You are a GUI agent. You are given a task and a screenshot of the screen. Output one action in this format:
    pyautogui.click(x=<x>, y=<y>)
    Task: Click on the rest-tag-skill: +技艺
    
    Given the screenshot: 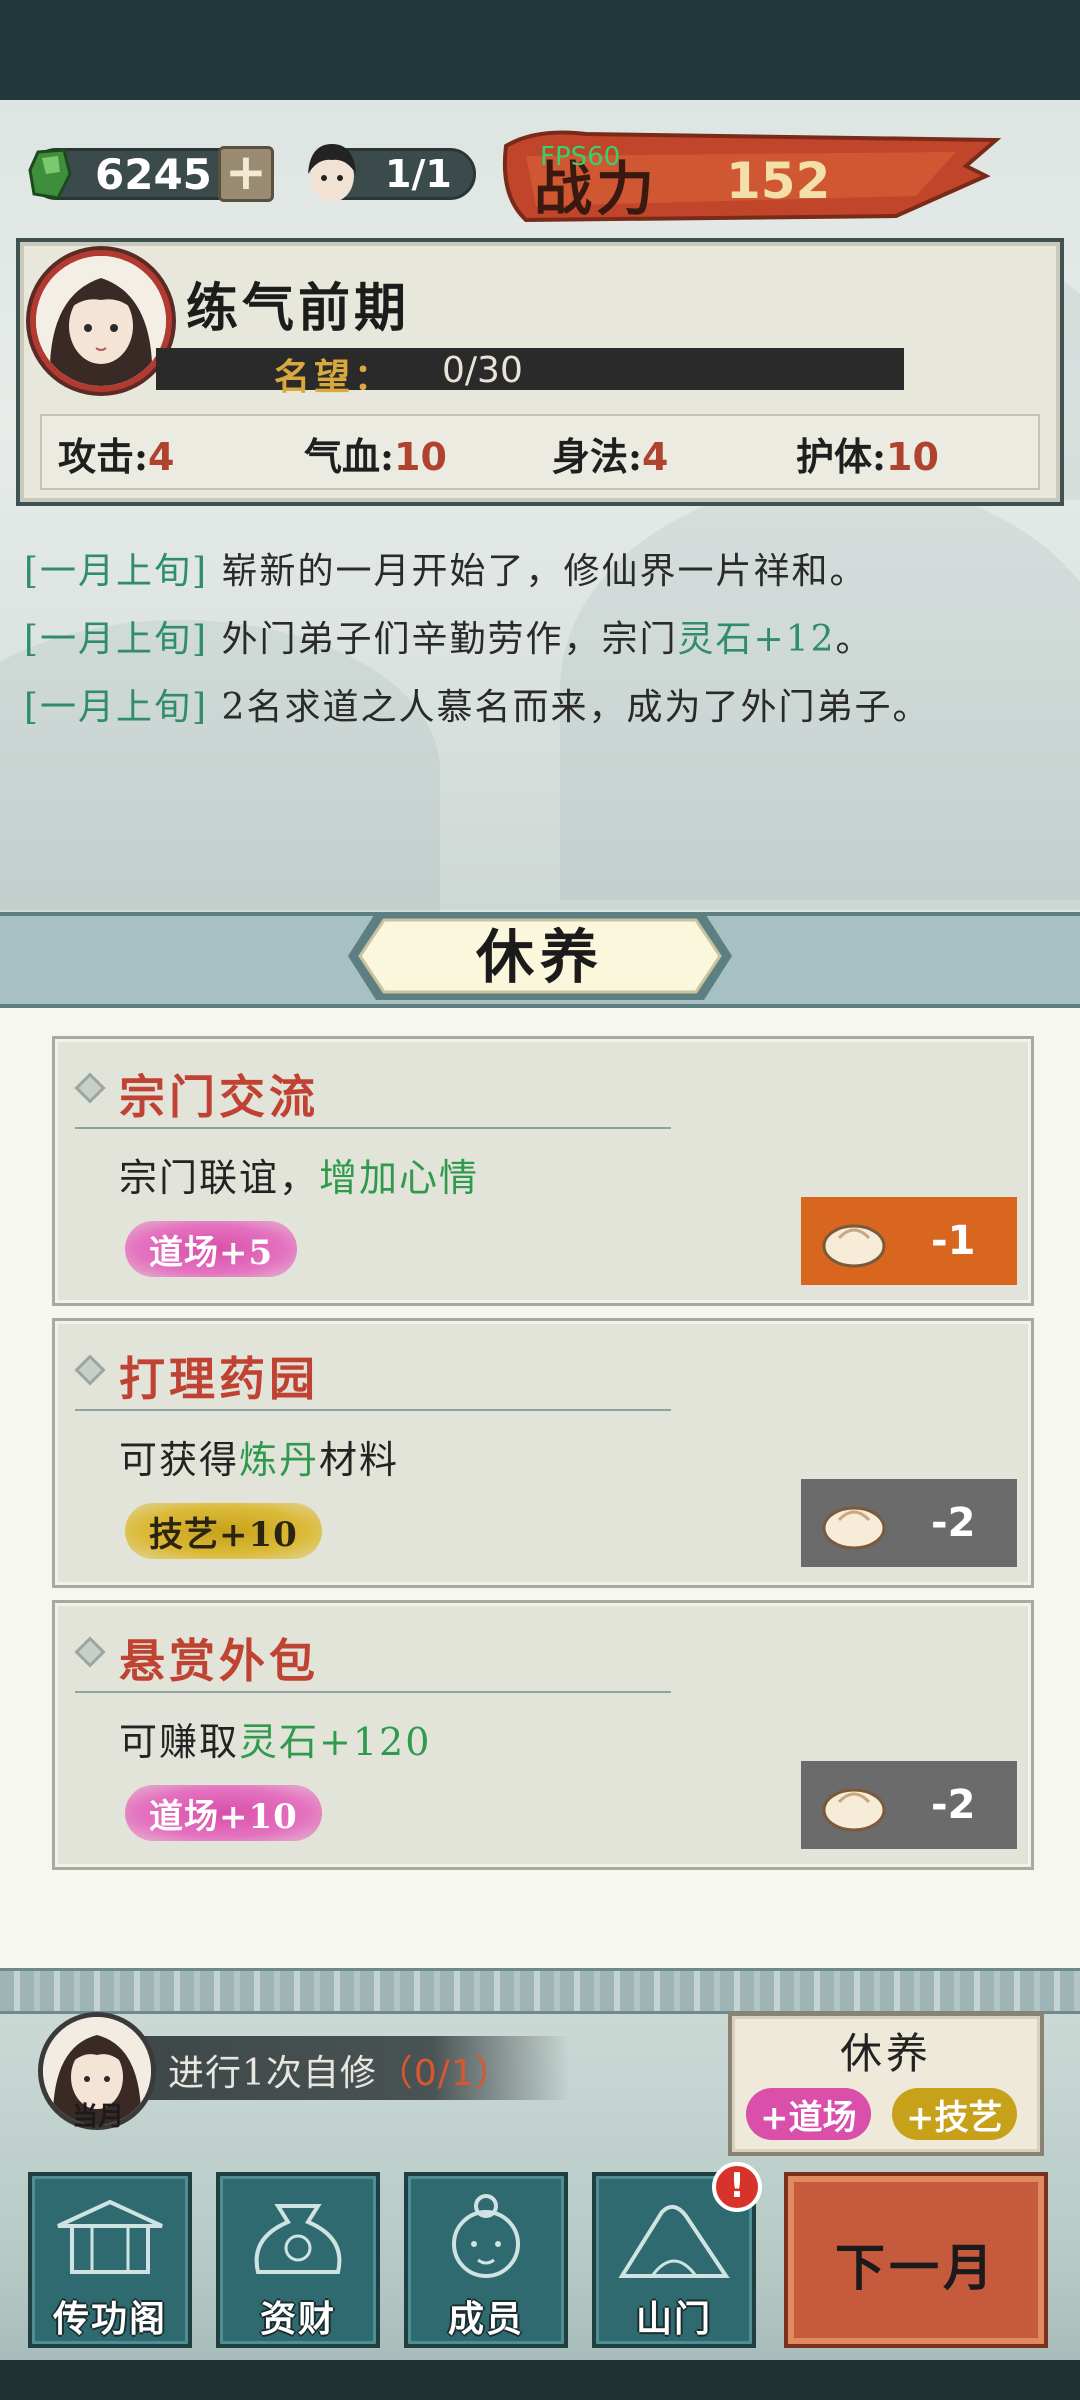 What is the action you would take?
    pyautogui.click(x=954, y=2114)
    